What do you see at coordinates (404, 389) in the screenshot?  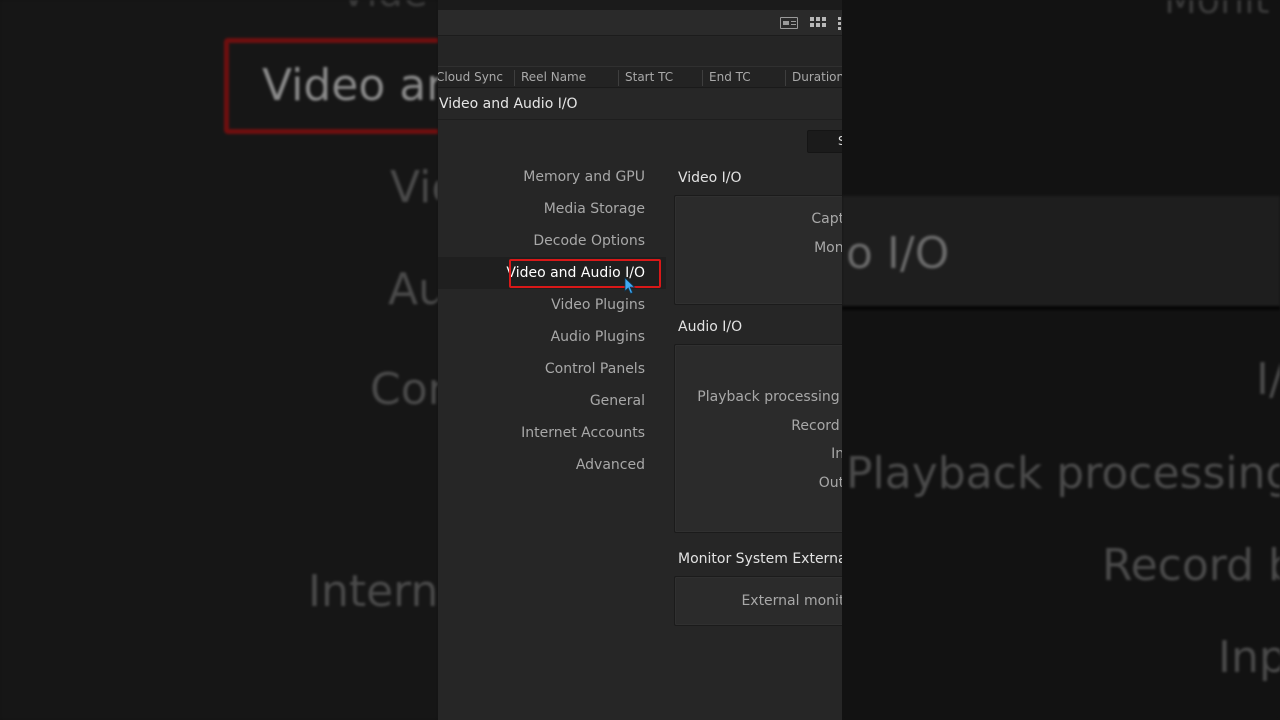 I see `bg-nav-fragment: Con` at bounding box center [404, 389].